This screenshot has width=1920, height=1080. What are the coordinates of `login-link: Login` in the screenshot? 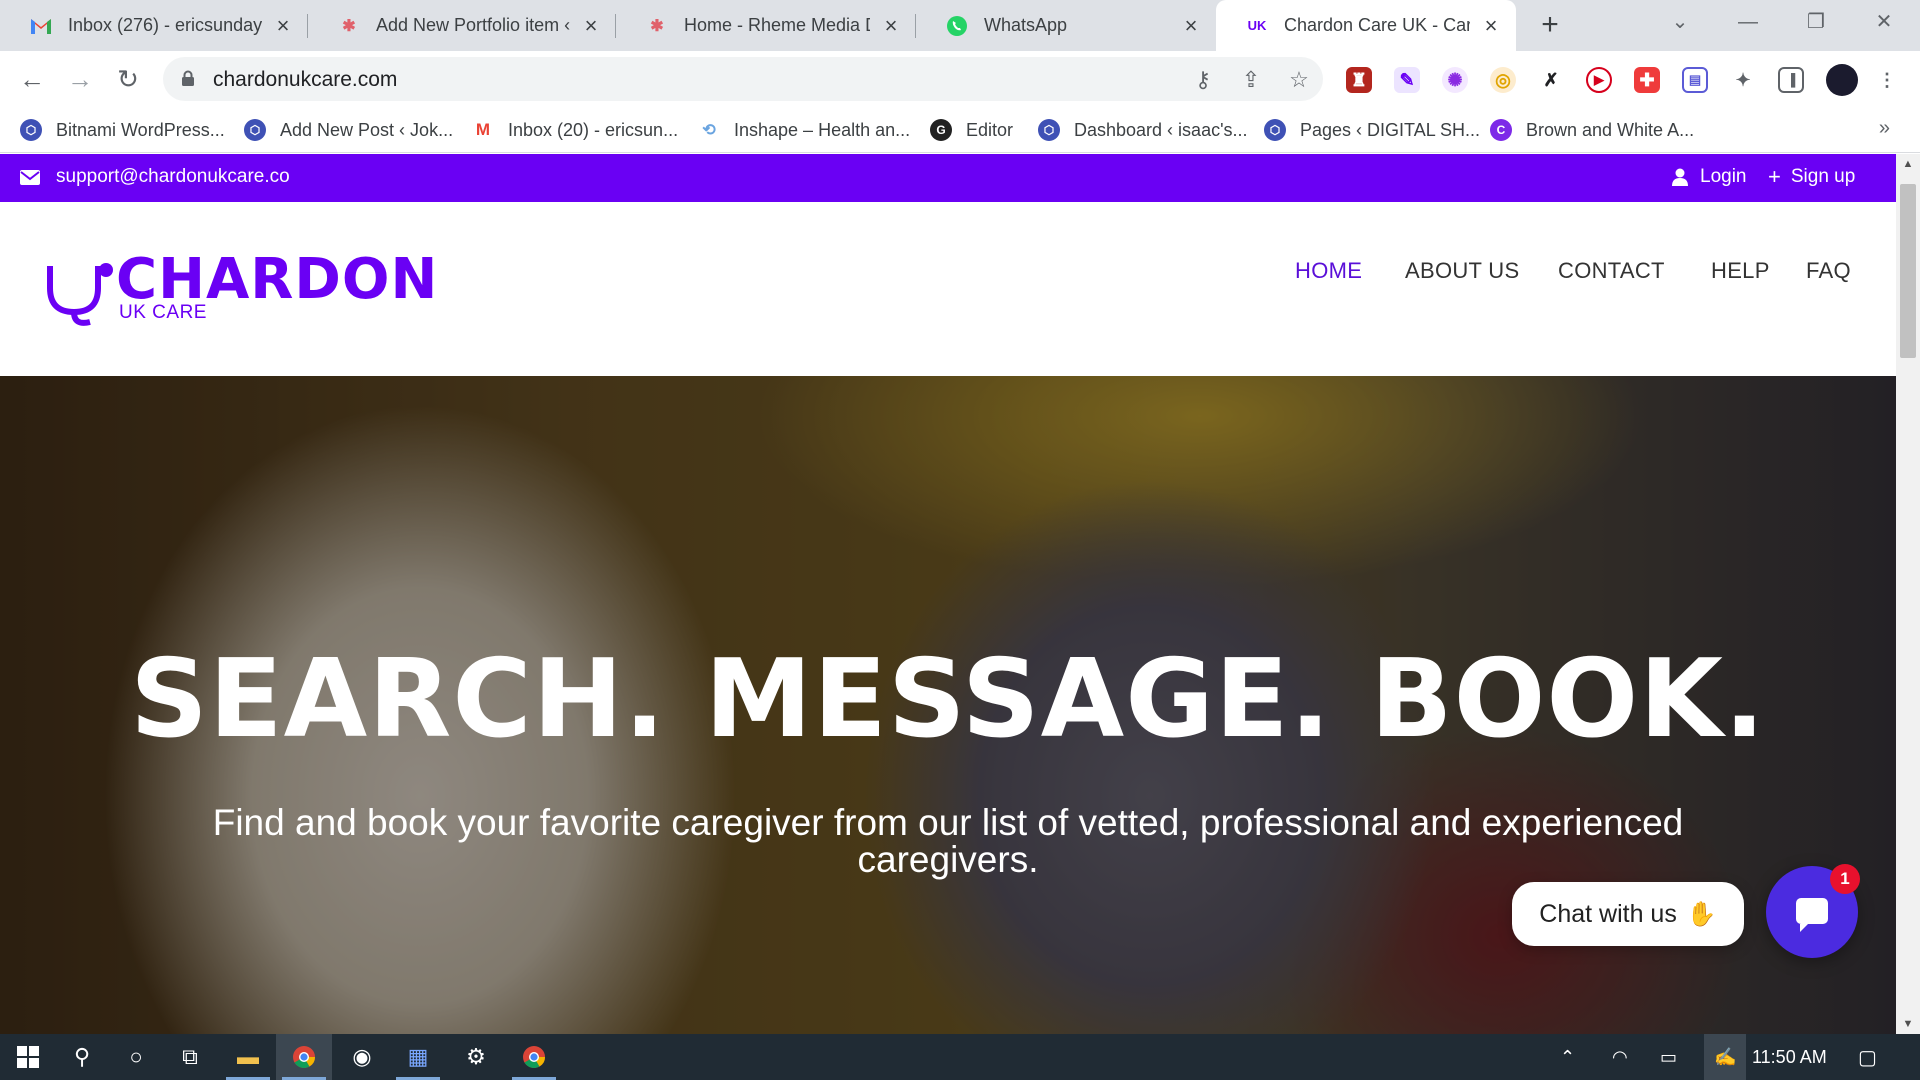 It's located at (1709, 177).